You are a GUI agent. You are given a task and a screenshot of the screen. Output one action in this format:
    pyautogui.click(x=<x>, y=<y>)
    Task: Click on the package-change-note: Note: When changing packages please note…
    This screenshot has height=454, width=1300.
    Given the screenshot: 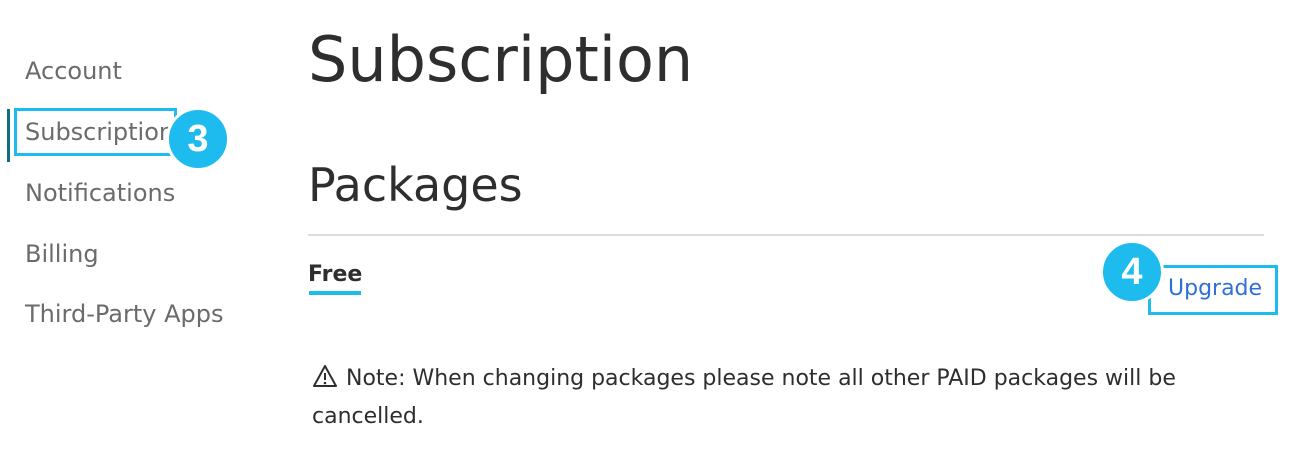 What is the action you would take?
    pyautogui.click(x=772, y=398)
    